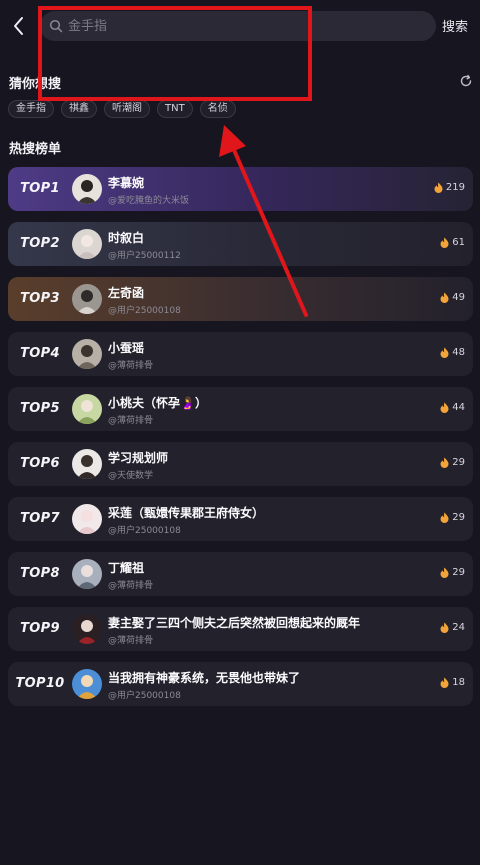 The width and height of the screenshot is (480, 865). I want to click on rank-label: TOP7, so click(40, 518).